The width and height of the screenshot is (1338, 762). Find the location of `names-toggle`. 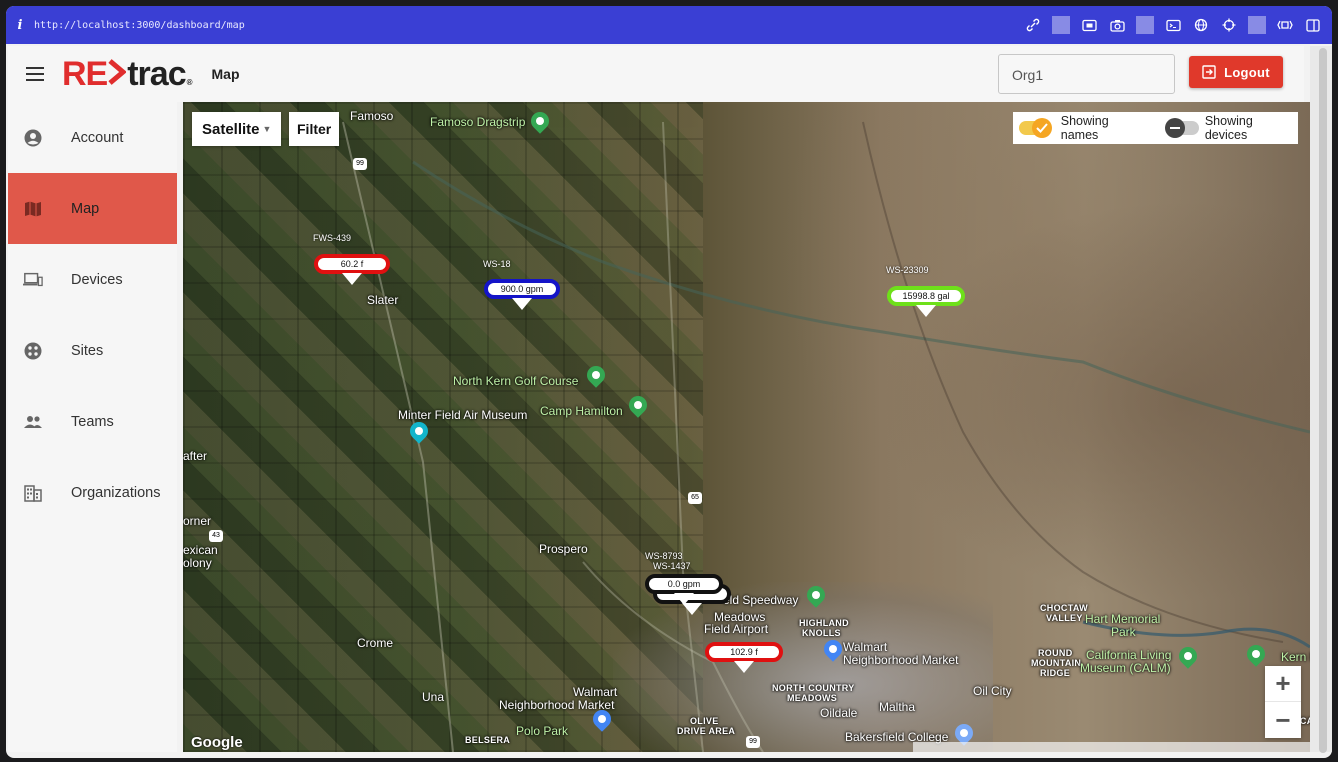

names-toggle is located at coordinates (1035, 128).